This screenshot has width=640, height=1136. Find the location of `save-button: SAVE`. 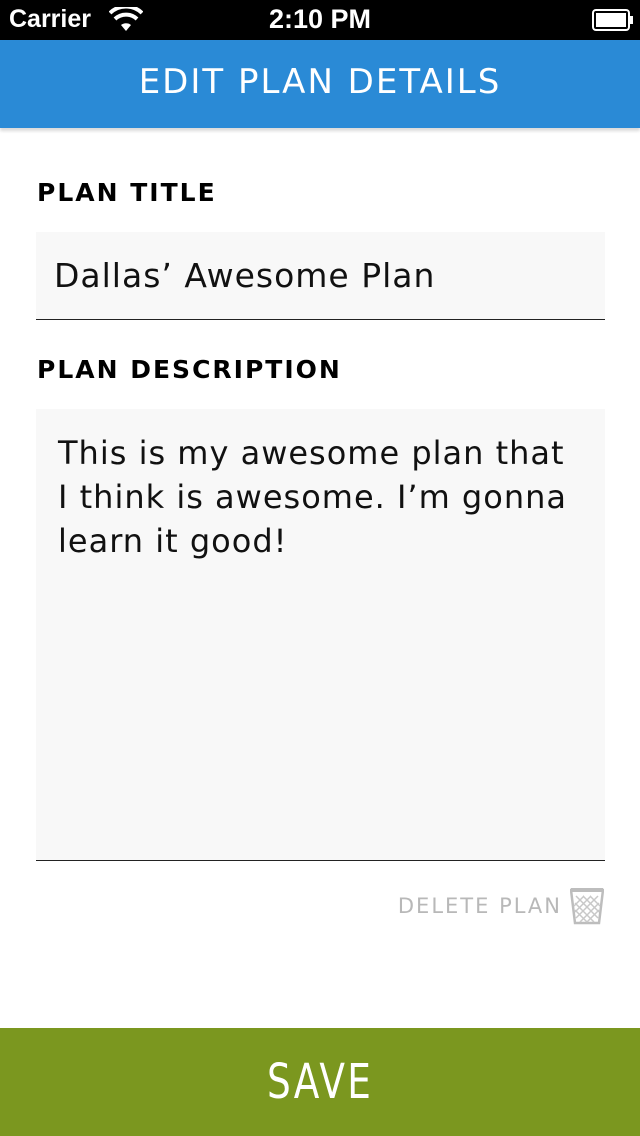

save-button: SAVE is located at coordinates (320, 1082).